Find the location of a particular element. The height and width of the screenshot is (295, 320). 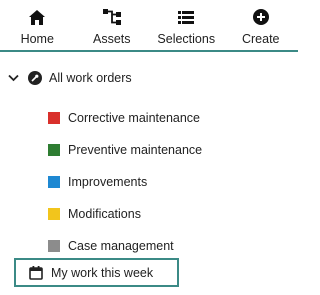

tree-item-corrective-maintenance: Corrective maintenance is located at coordinates (149, 118).